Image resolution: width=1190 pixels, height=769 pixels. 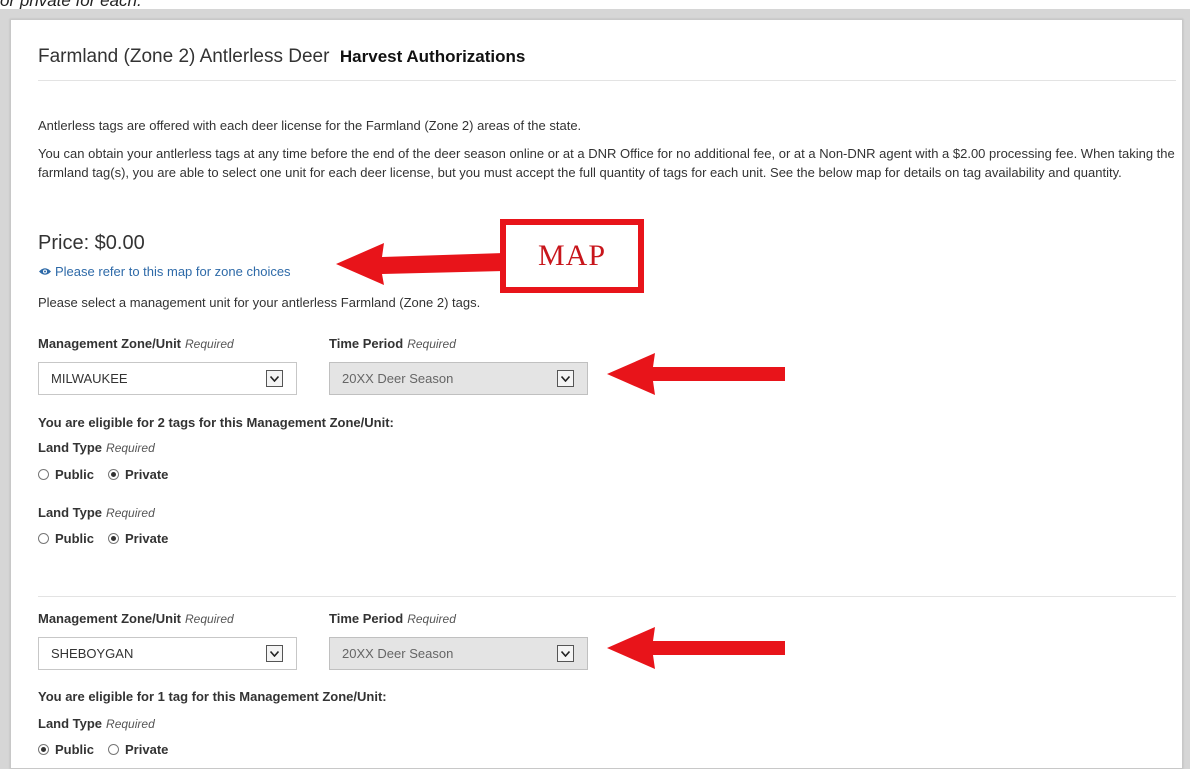 I want to click on time-label-2: Time Period Required, so click(x=392, y=618).